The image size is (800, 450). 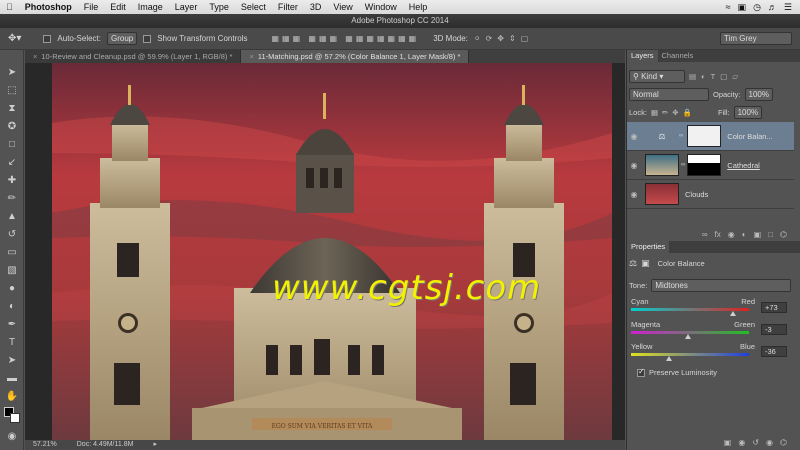 I want to click on add-mask-icon: ◉, so click(x=731, y=234).